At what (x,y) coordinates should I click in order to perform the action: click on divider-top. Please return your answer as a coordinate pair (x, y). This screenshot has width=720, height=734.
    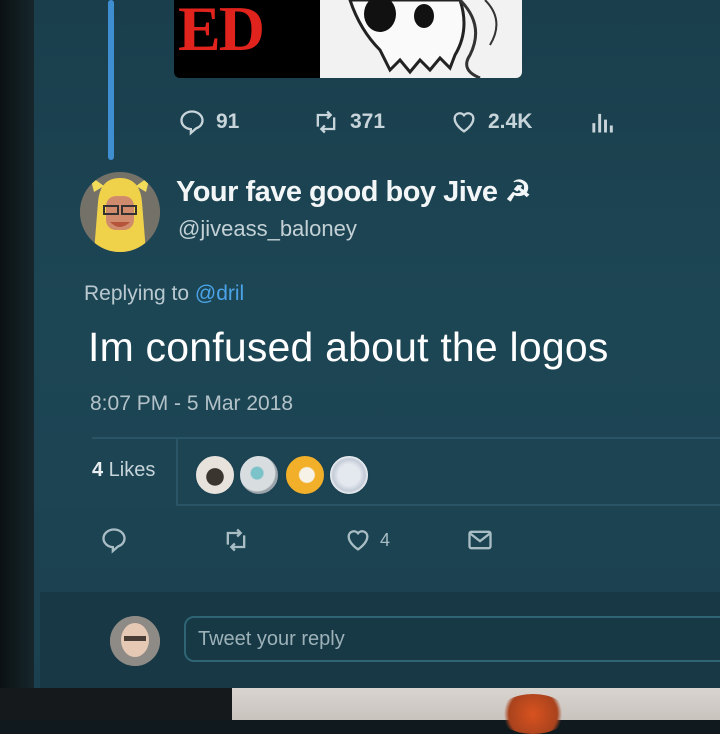
    Looking at the image, I should click on (406, 438).